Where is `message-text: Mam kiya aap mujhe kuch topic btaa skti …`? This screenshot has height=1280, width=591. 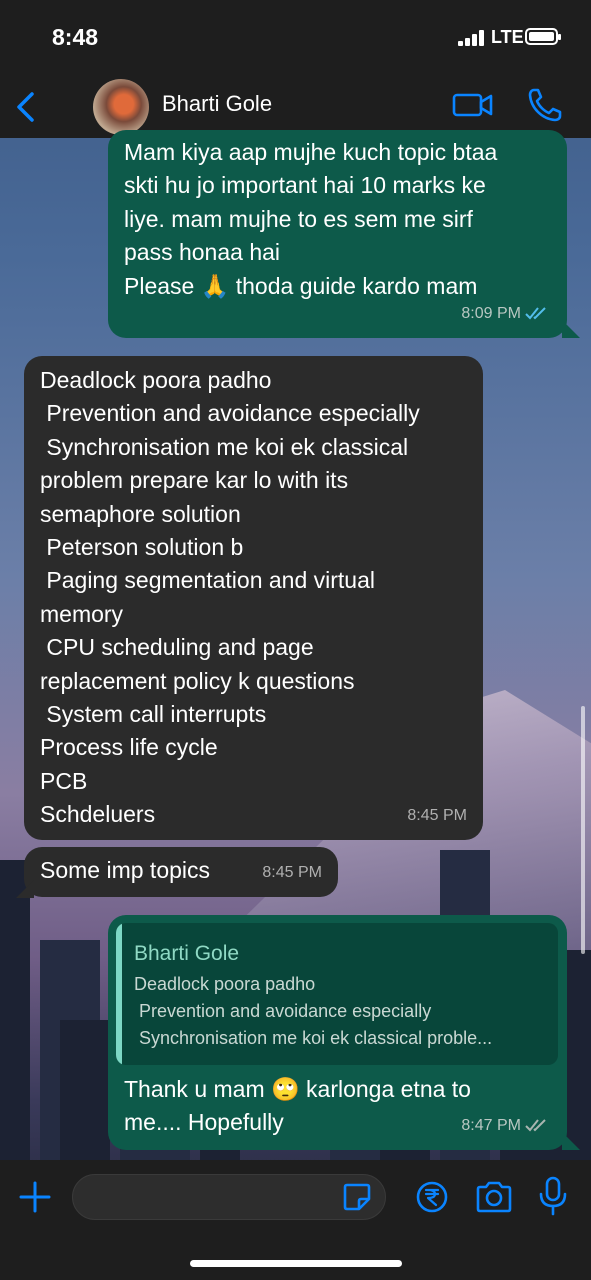
message-text: Mam kiya aap mujhe kuch topic btaa skti … is located at coordinates (311, 219).